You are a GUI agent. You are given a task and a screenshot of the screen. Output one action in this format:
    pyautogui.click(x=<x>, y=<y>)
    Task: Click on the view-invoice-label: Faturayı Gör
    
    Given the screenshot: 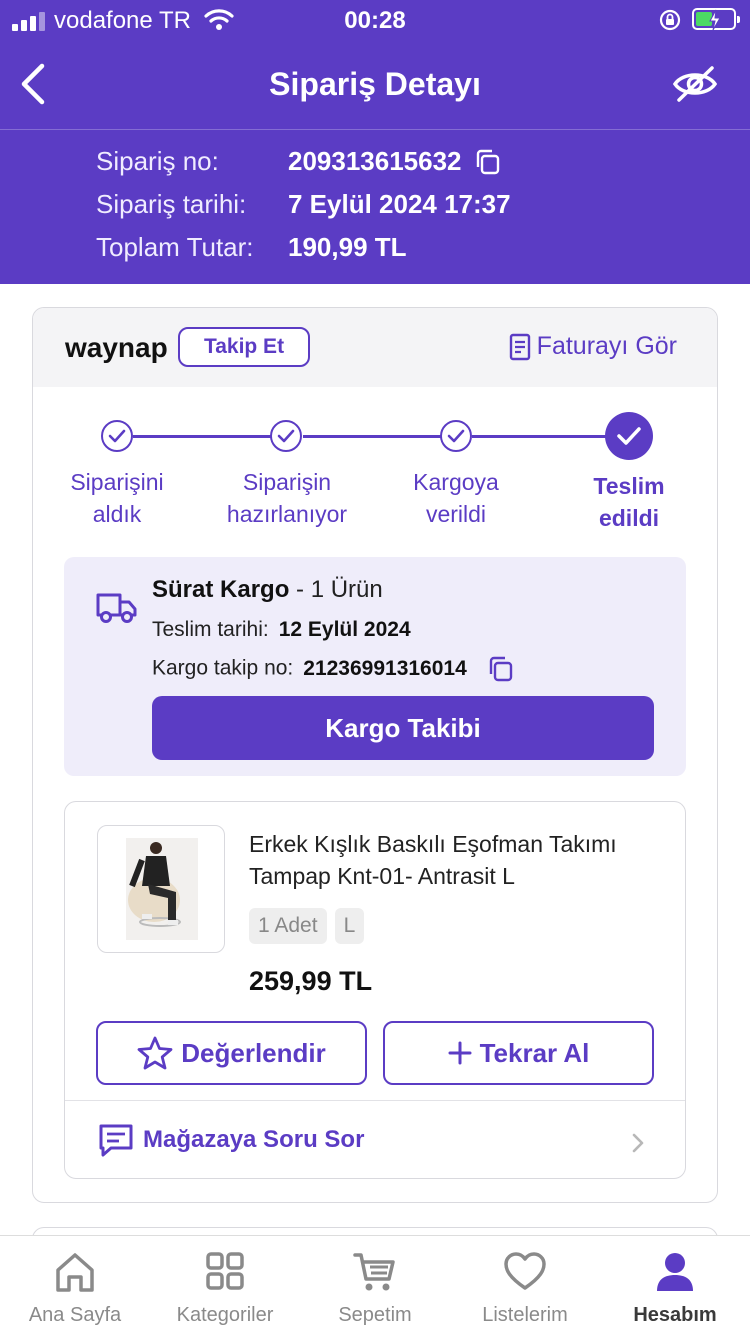 What is the action you would take?
    pyautogui.click(x=606, y=346)
    